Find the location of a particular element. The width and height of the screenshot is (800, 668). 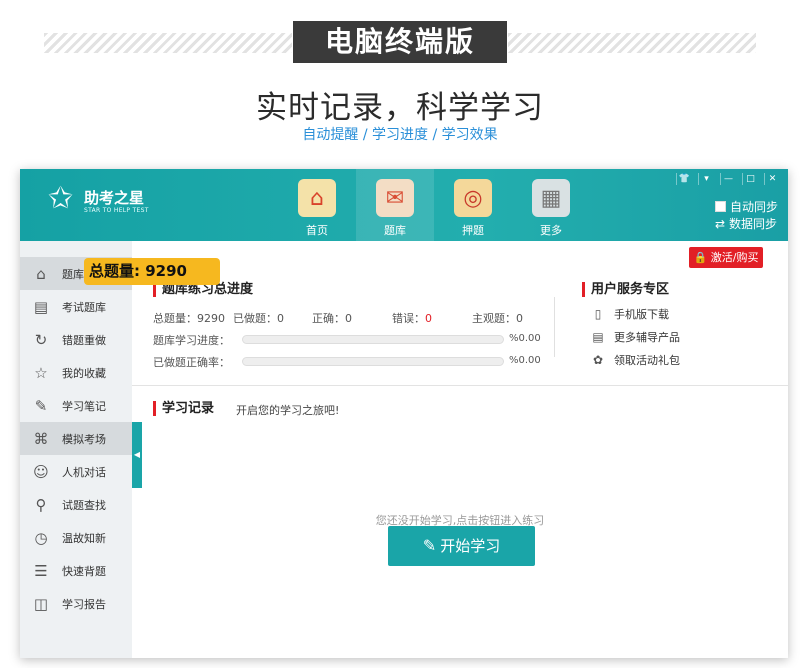

nav-label: 更多 is located at coordinates (551, 230).